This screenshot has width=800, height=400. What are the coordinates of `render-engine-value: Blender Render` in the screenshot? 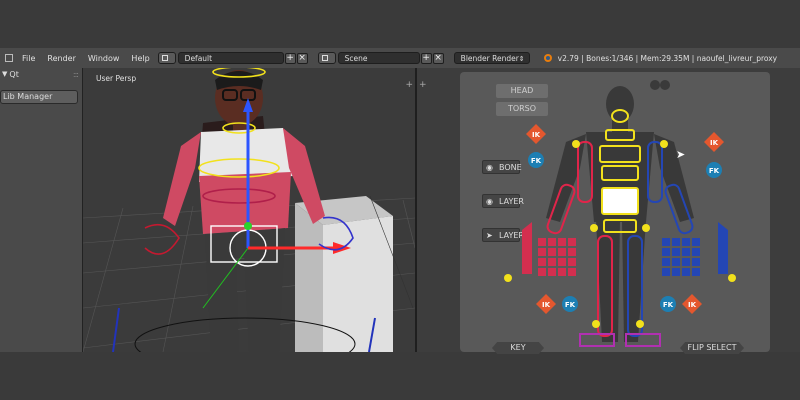 It's located at (489, 58).